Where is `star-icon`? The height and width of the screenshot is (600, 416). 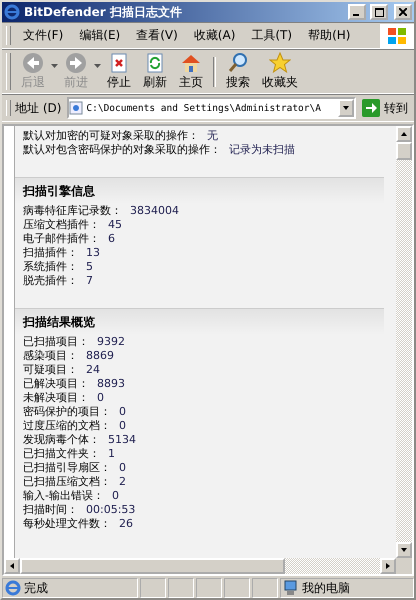 star-icon is located at coordinates (280, 63).